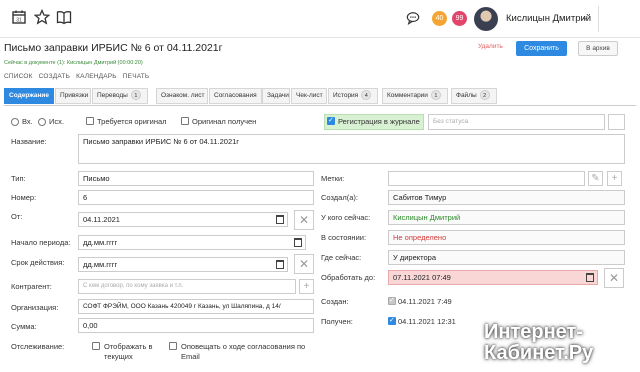 The image size is (640, 372). I want to click on clear-process-by-button: ✕, so click(614, 278).